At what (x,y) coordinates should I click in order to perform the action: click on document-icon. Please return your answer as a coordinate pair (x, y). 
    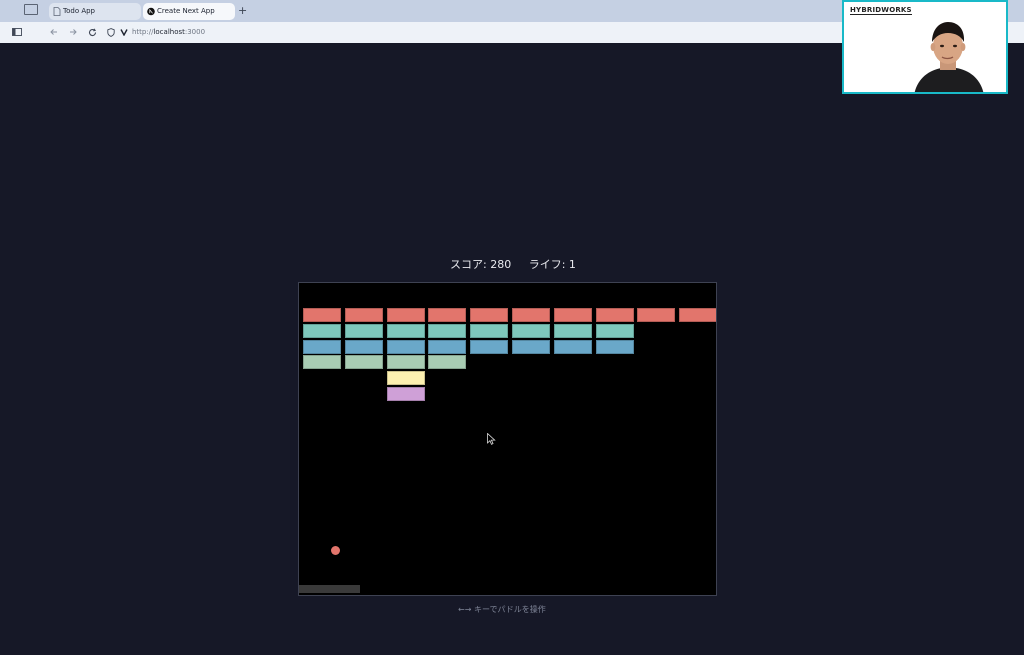
    Looking at the image, I should click on (57, 11).